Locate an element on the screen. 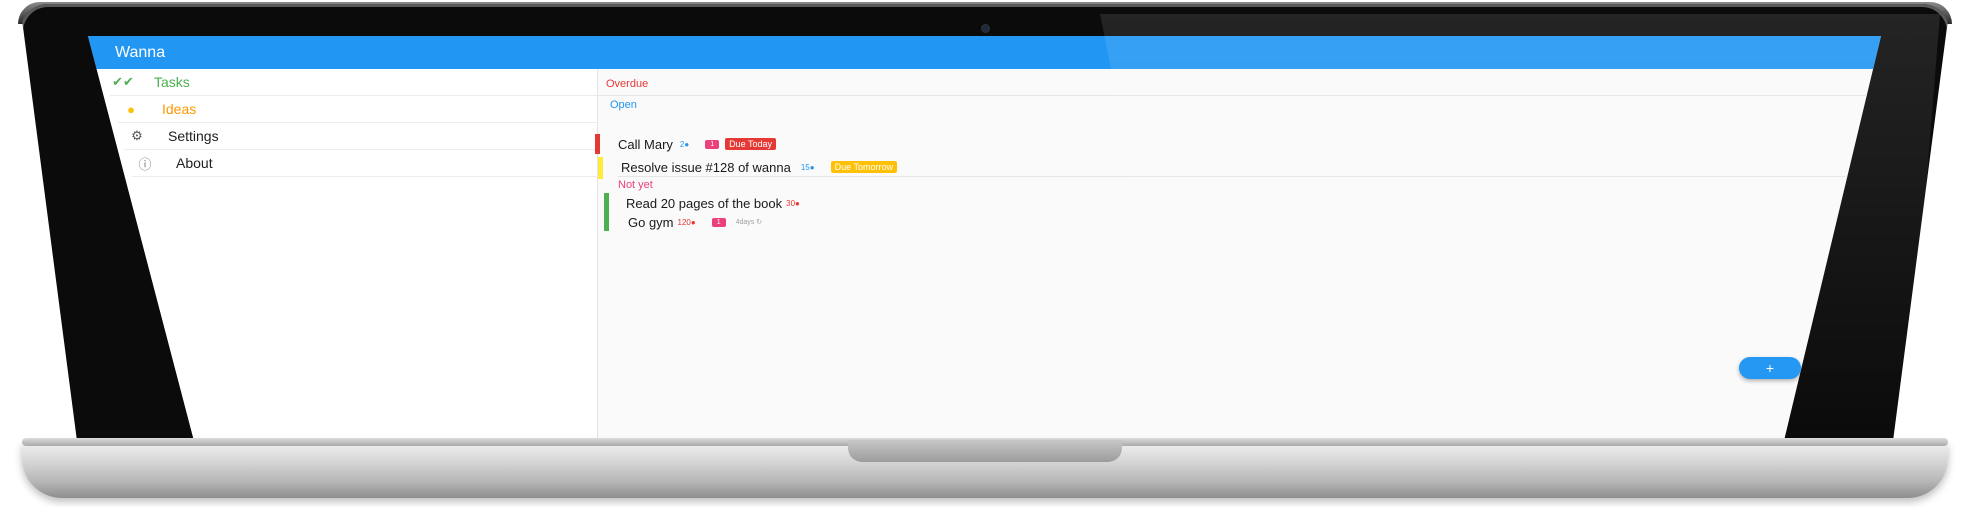  task-points: 2● is located at coordinates (684, 144).